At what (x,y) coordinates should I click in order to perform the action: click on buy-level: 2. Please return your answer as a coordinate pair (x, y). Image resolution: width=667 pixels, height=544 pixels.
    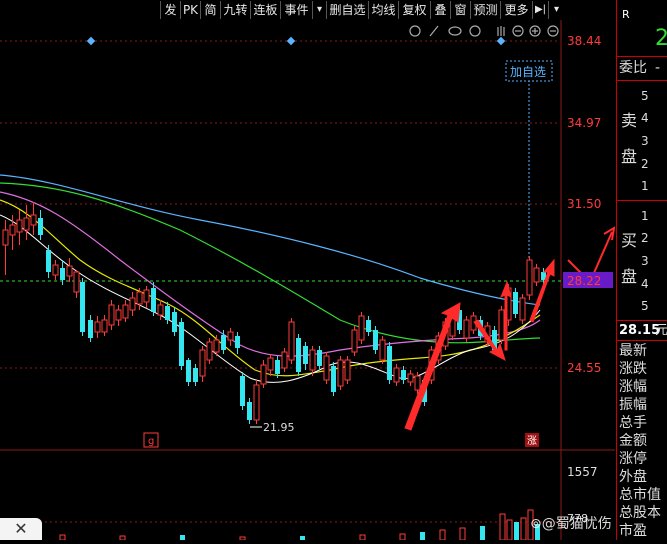
    Looking at the image, I should click on (645, 238).